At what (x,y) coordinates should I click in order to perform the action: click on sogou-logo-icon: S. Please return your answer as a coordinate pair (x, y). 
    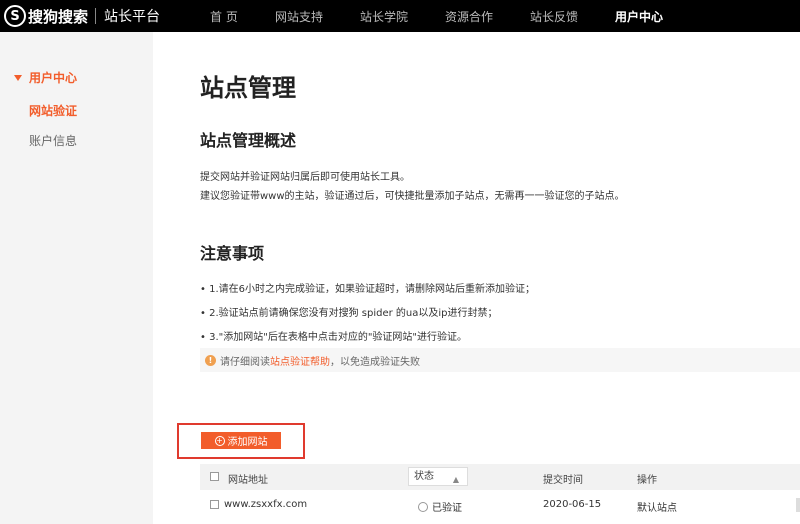
    Looking at the image, I should click on (15, 16).